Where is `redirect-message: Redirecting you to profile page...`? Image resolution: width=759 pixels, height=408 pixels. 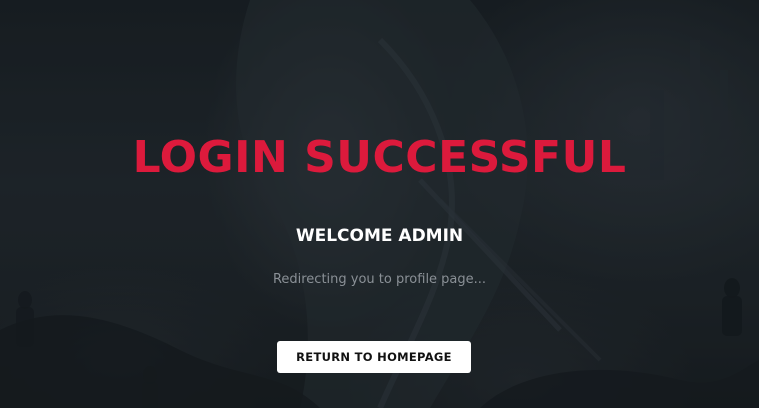
redirect-message: Redirecting you to profile page... is located at coordinates (379, 279).